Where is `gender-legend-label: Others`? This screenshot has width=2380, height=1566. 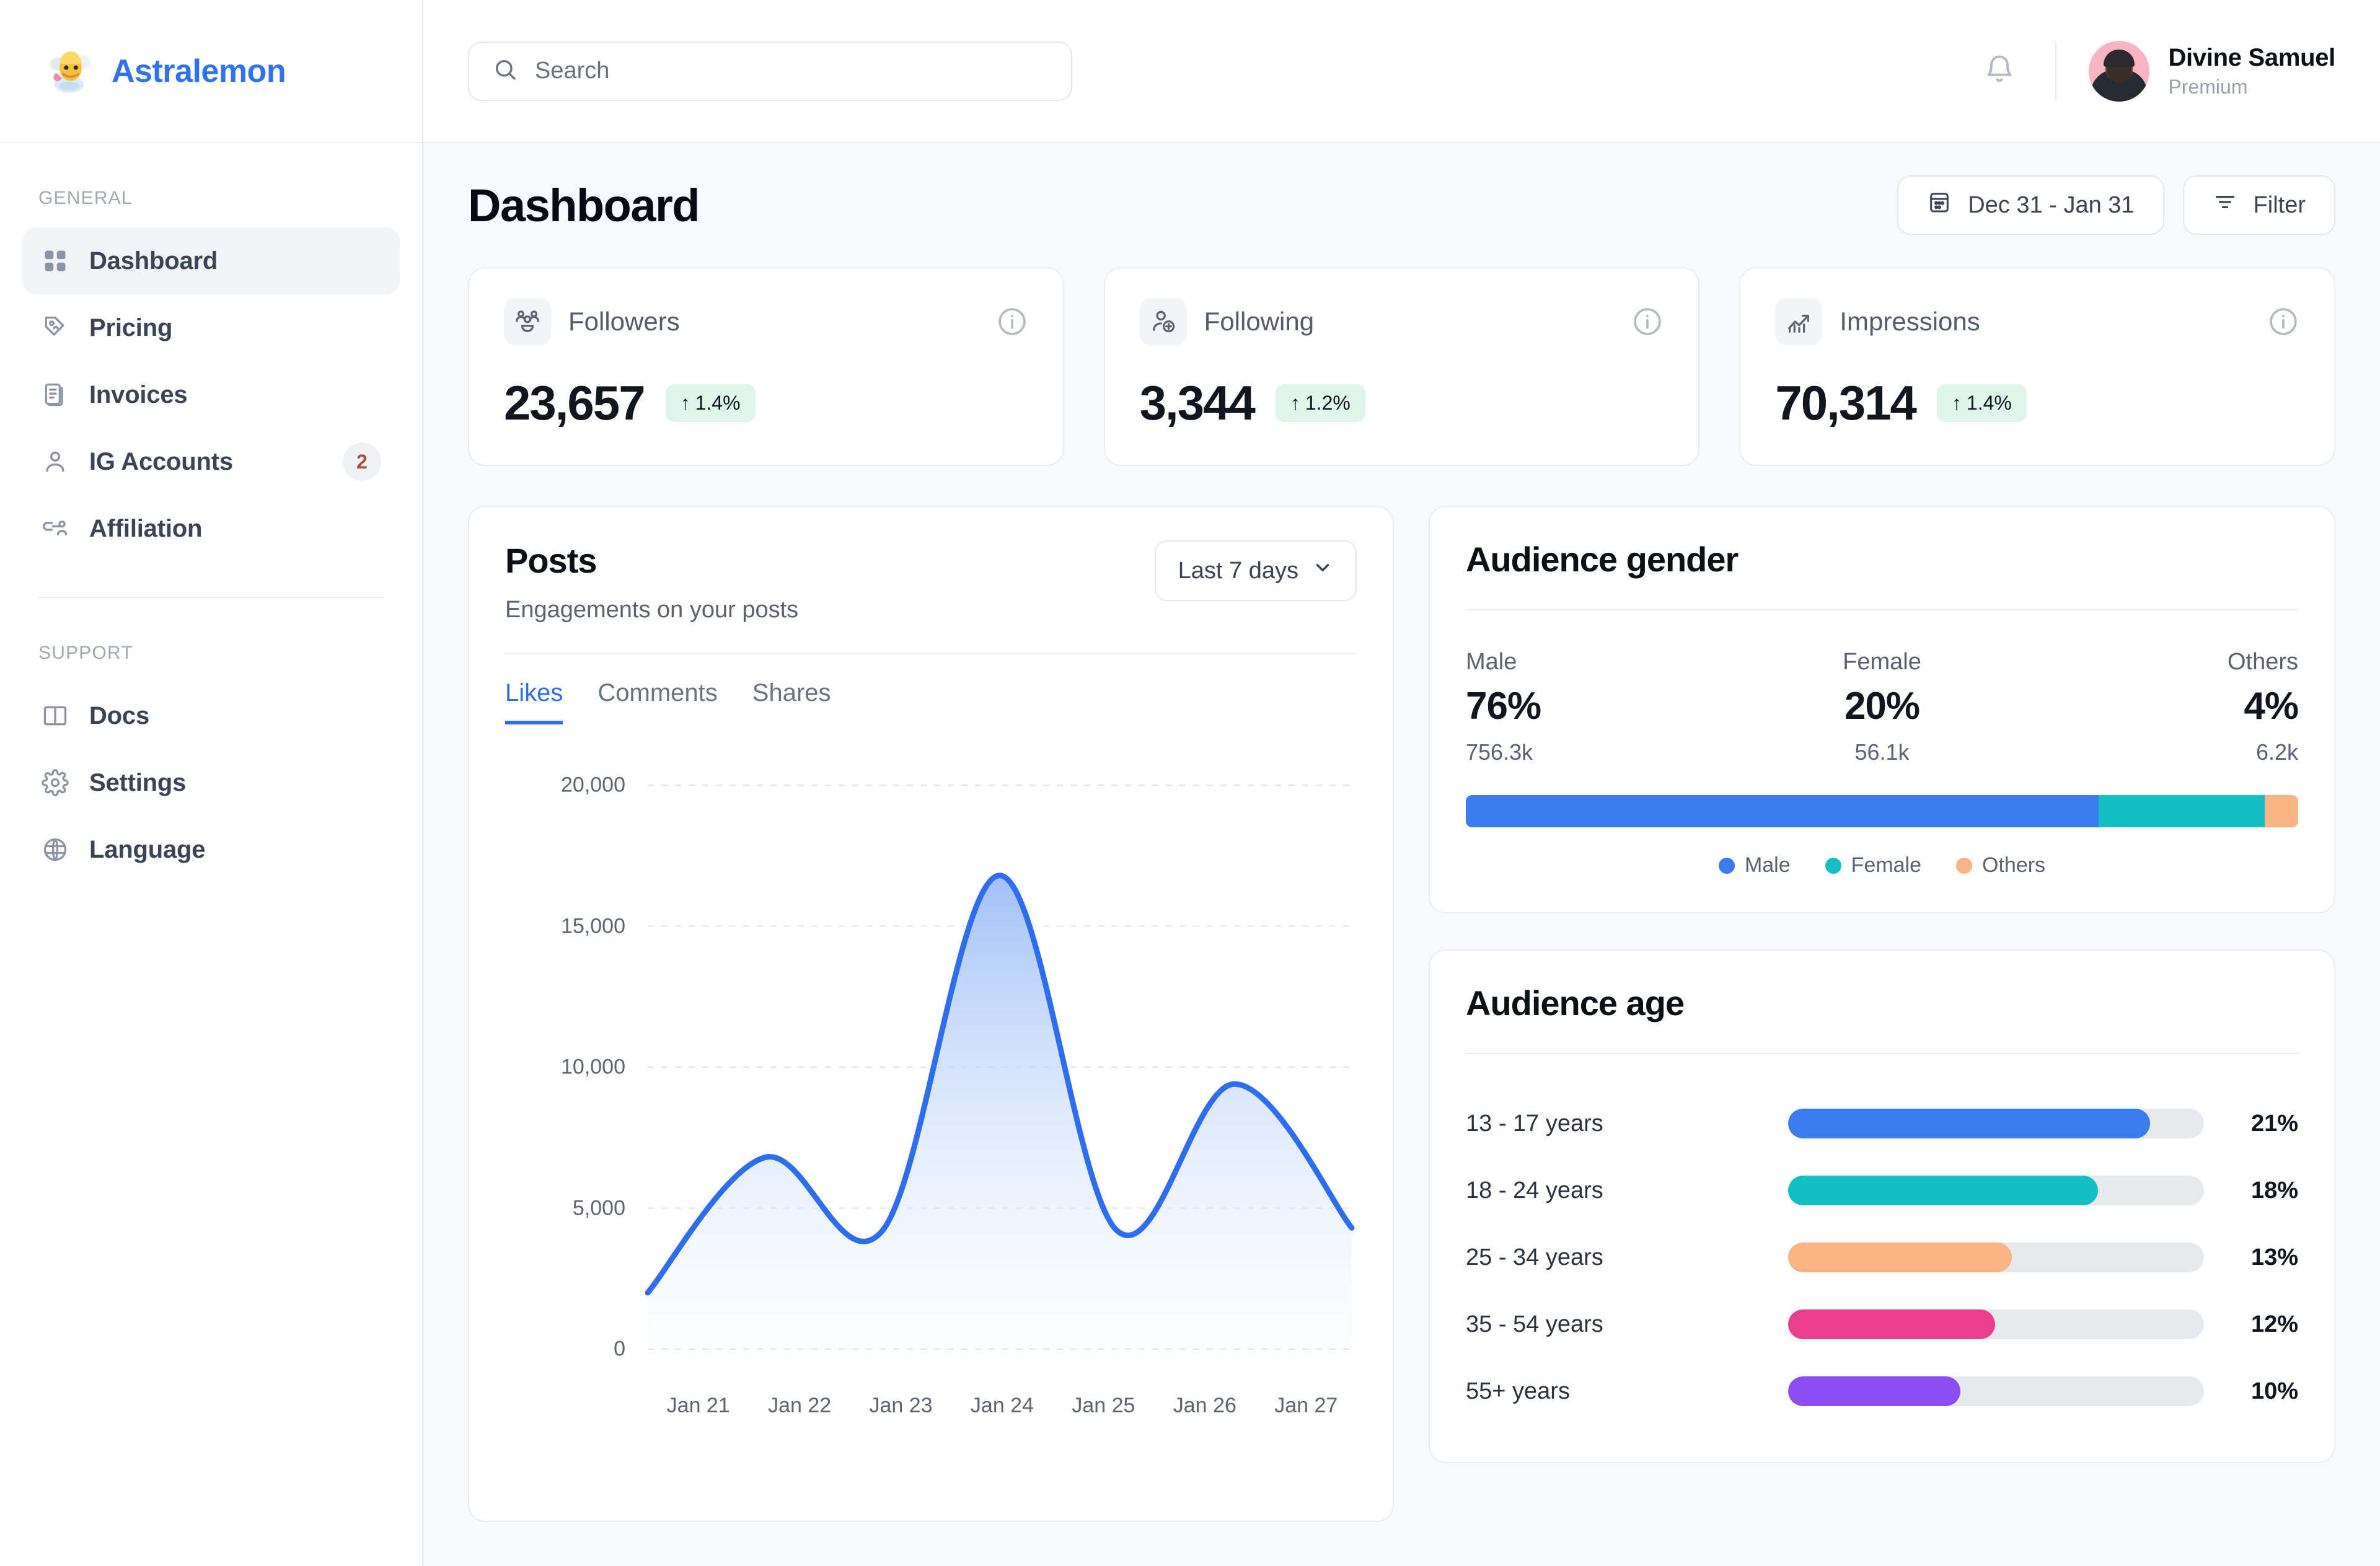
gender-legend-label: Others is located at coordinates (2014, 865).